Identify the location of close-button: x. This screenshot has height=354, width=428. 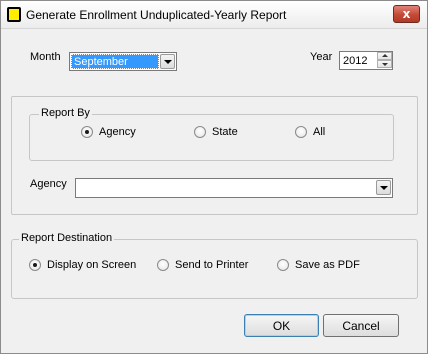
(406, 14).